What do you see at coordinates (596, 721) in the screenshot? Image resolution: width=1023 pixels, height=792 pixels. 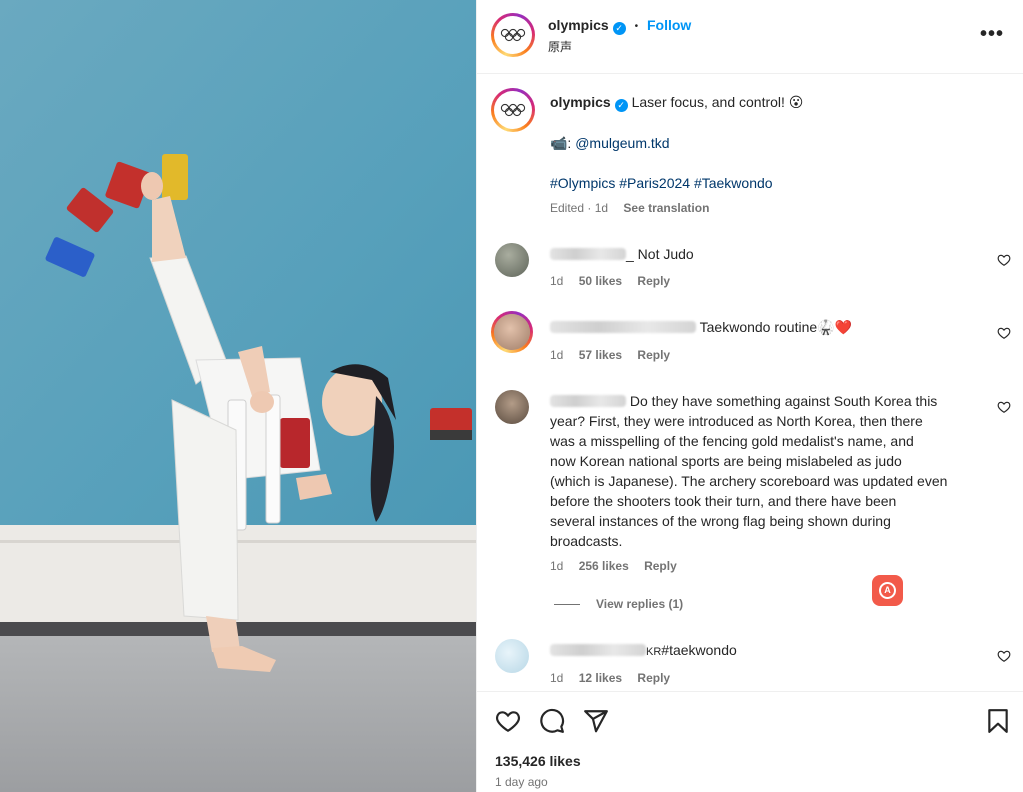 I see `share-icon` at bounding box center [596, 721].